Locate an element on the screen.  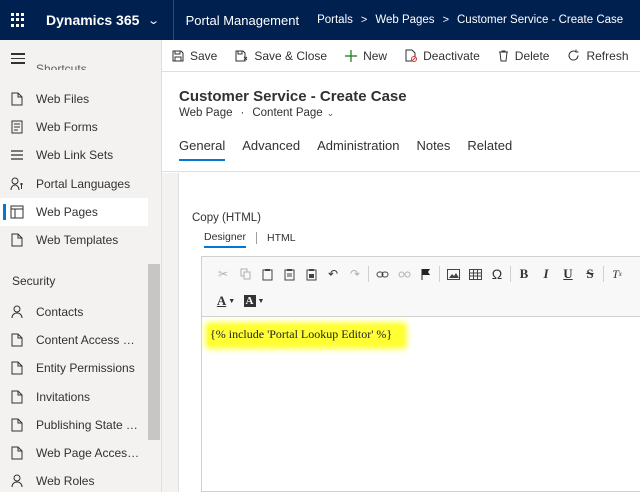
sidebar-item-contacts: Contacts is located at coordinates (74, 312).